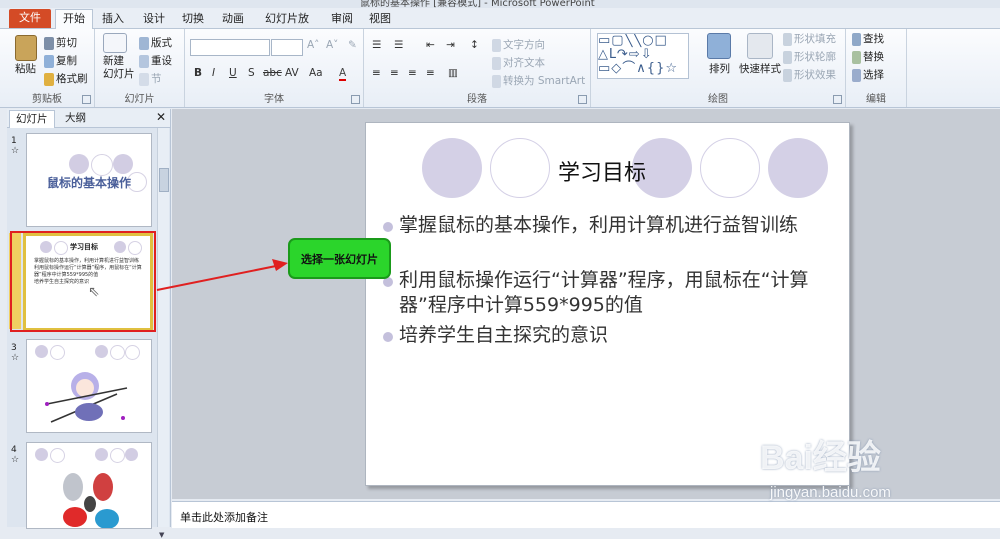 The height and width of the screenshot is (539, 1000). Describe the element at coordinates (89, 180) in the screenshot. I see `slide-thumbnail-1: 鼠标的基本操作` at that location.